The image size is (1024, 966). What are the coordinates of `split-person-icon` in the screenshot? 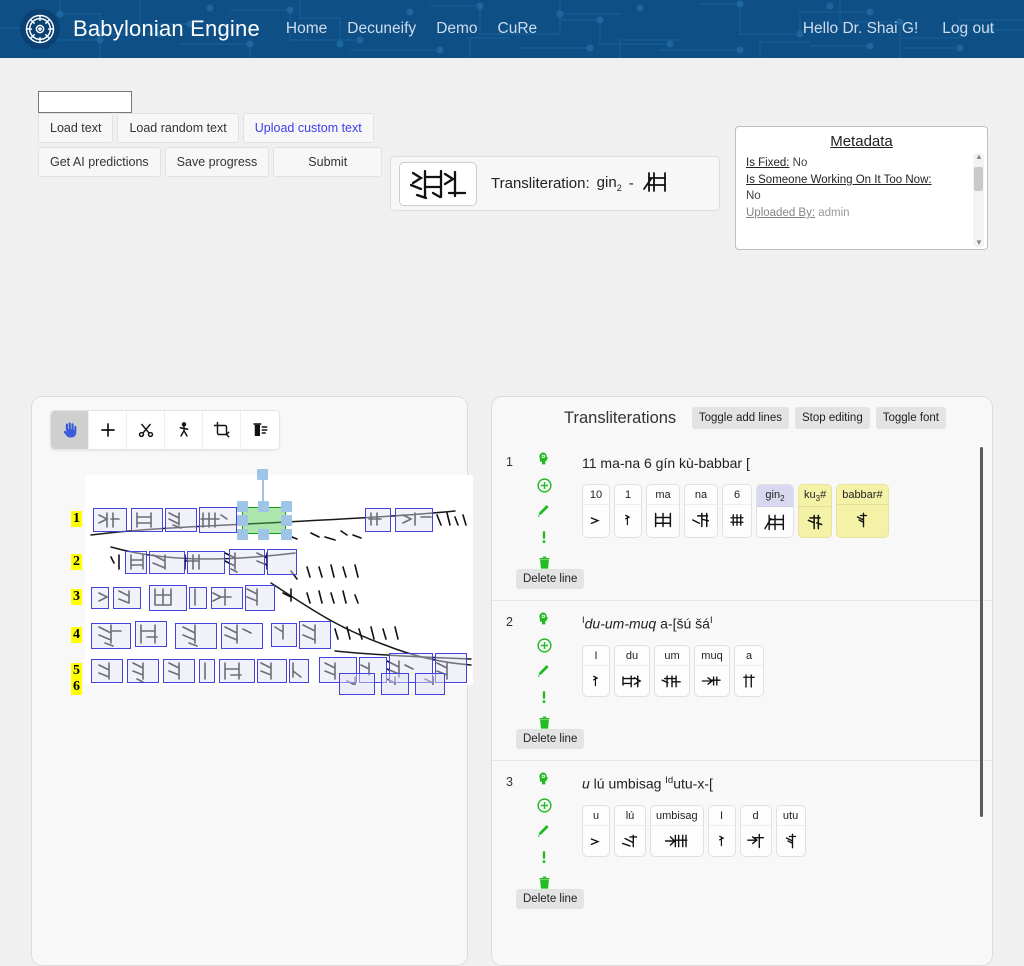 It's located at (184, 430).